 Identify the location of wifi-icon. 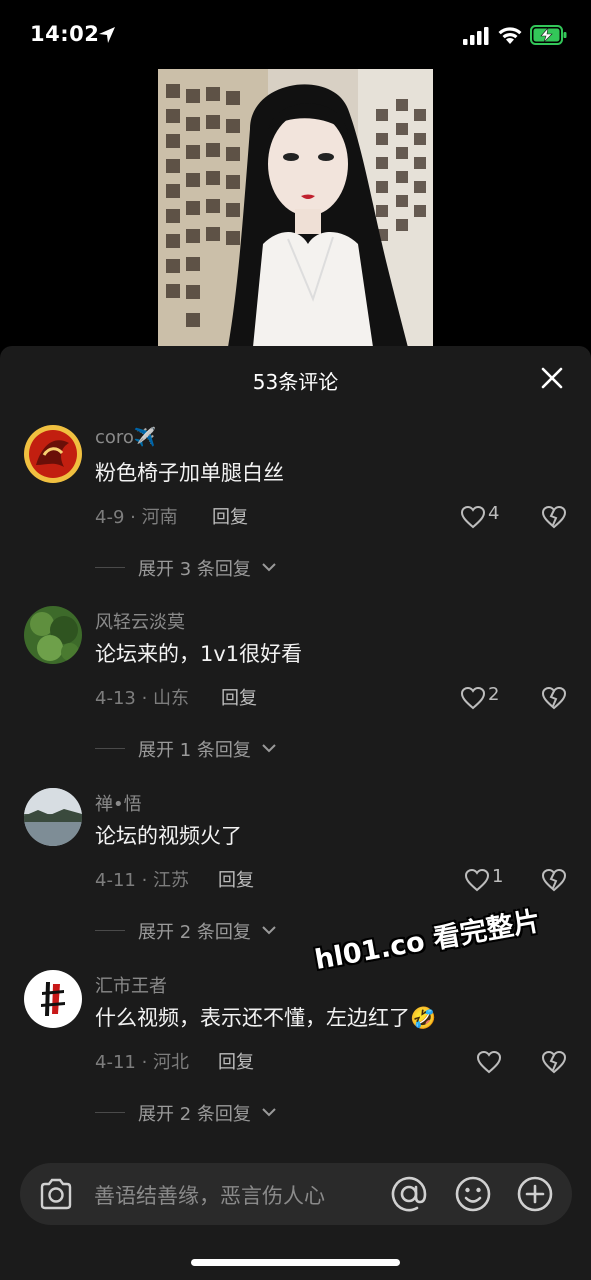
(510, 35).